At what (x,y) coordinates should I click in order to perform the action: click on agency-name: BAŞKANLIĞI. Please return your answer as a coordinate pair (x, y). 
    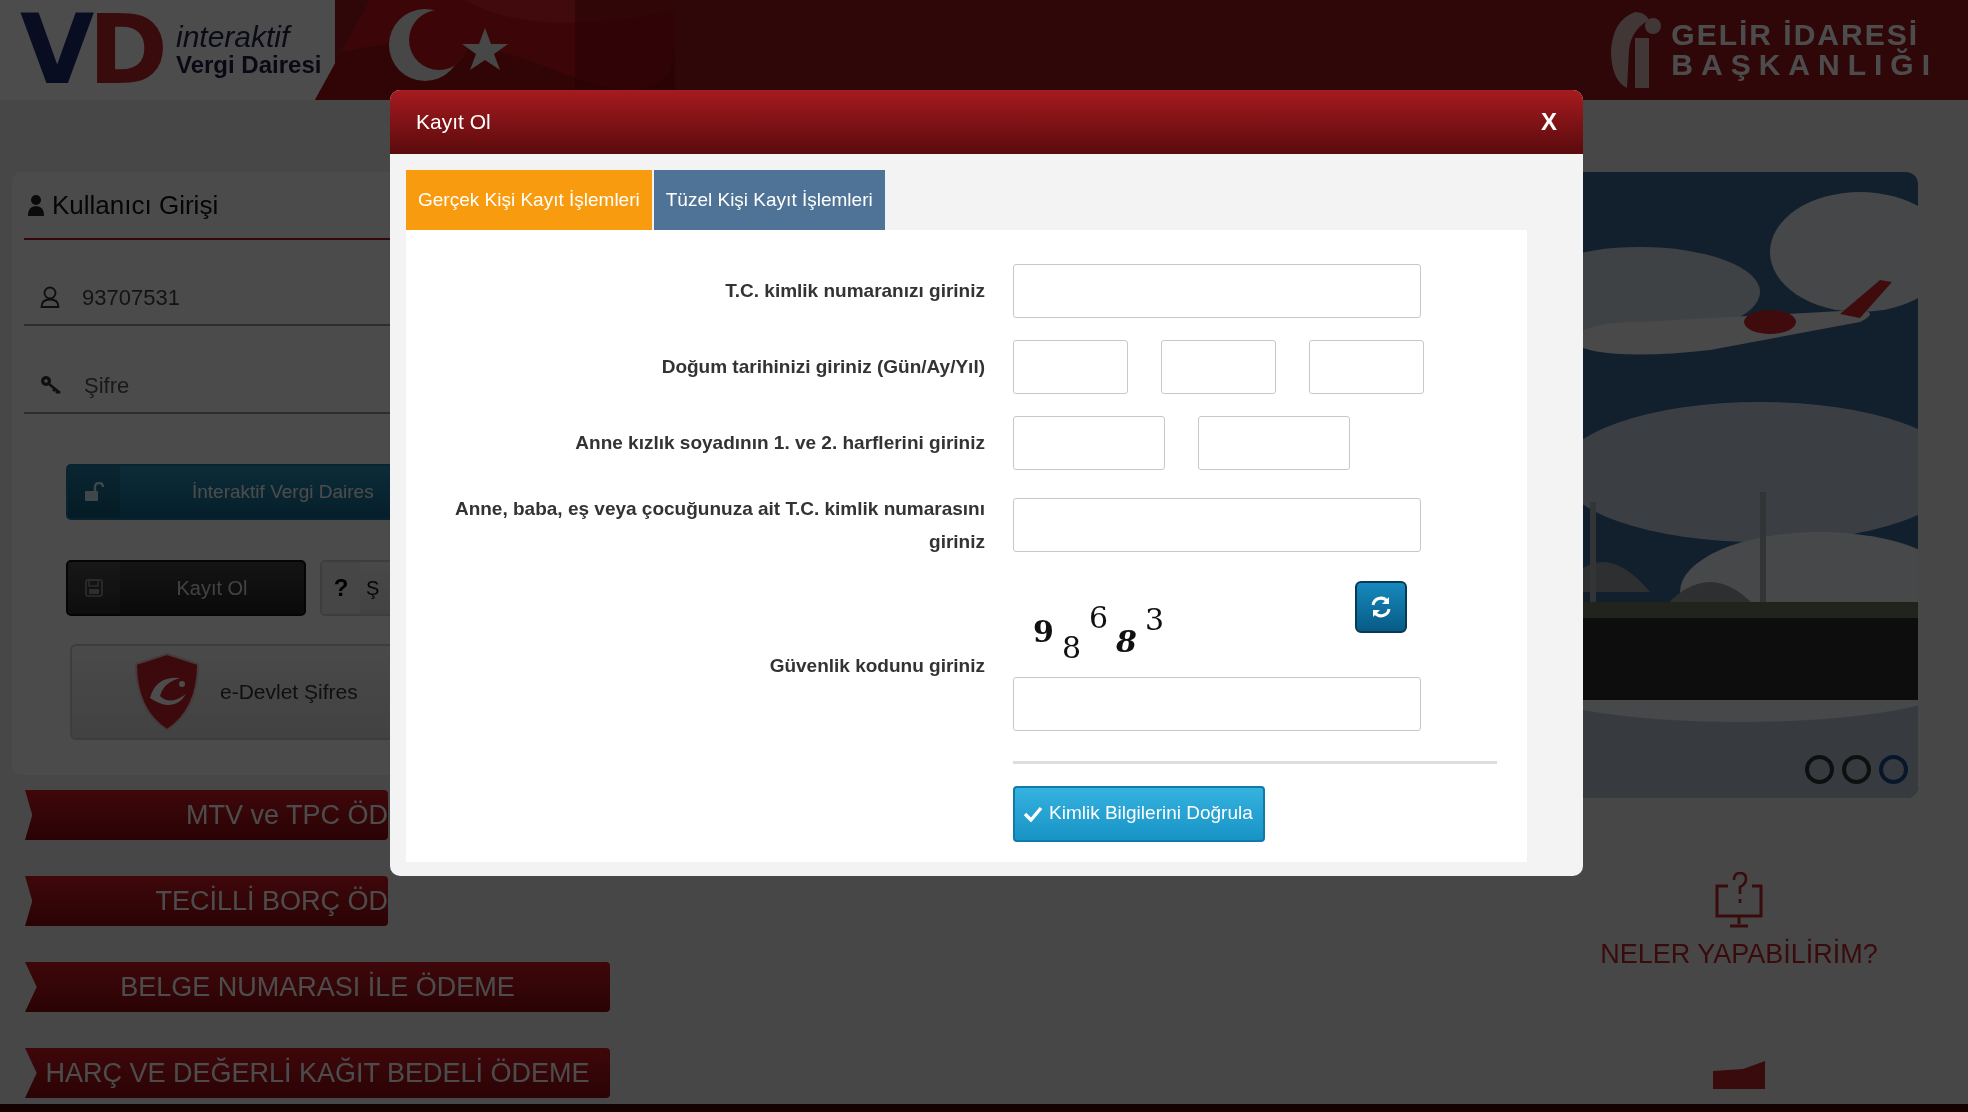
    Looking at the image, I should click on (1804, 65).